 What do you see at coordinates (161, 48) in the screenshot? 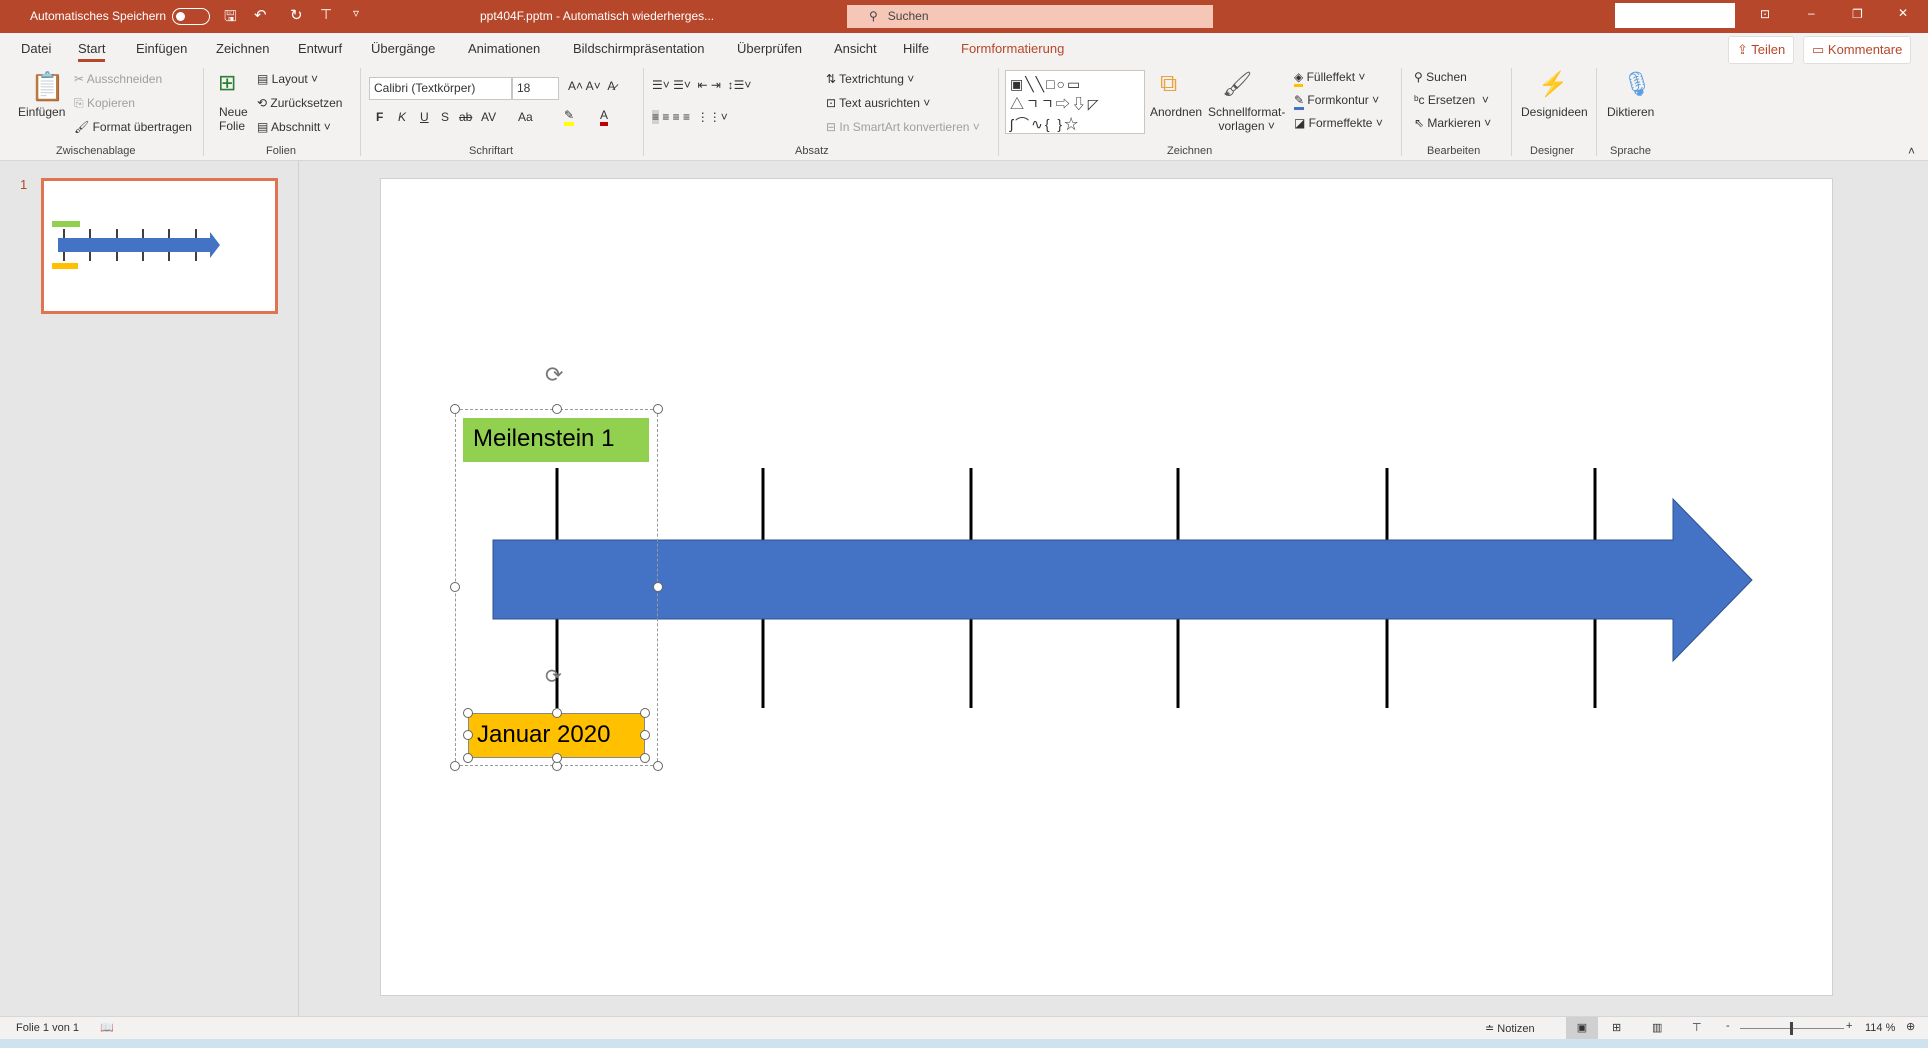
I see `tab-einfuegen: Einfügen` at bounding box center [161, 48].